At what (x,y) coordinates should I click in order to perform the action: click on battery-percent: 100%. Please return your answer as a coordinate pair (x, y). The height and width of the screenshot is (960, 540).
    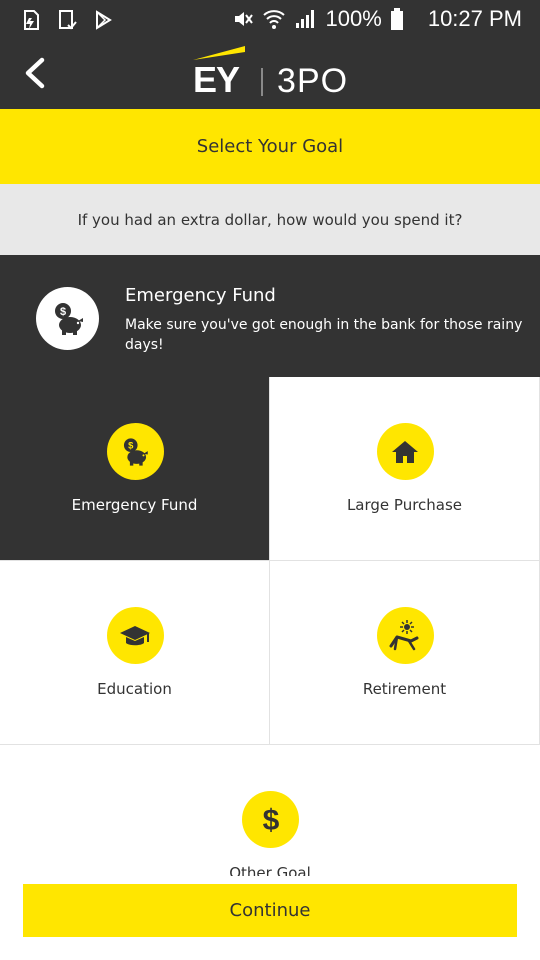
    Looking at the image, I should click on (353, 18).